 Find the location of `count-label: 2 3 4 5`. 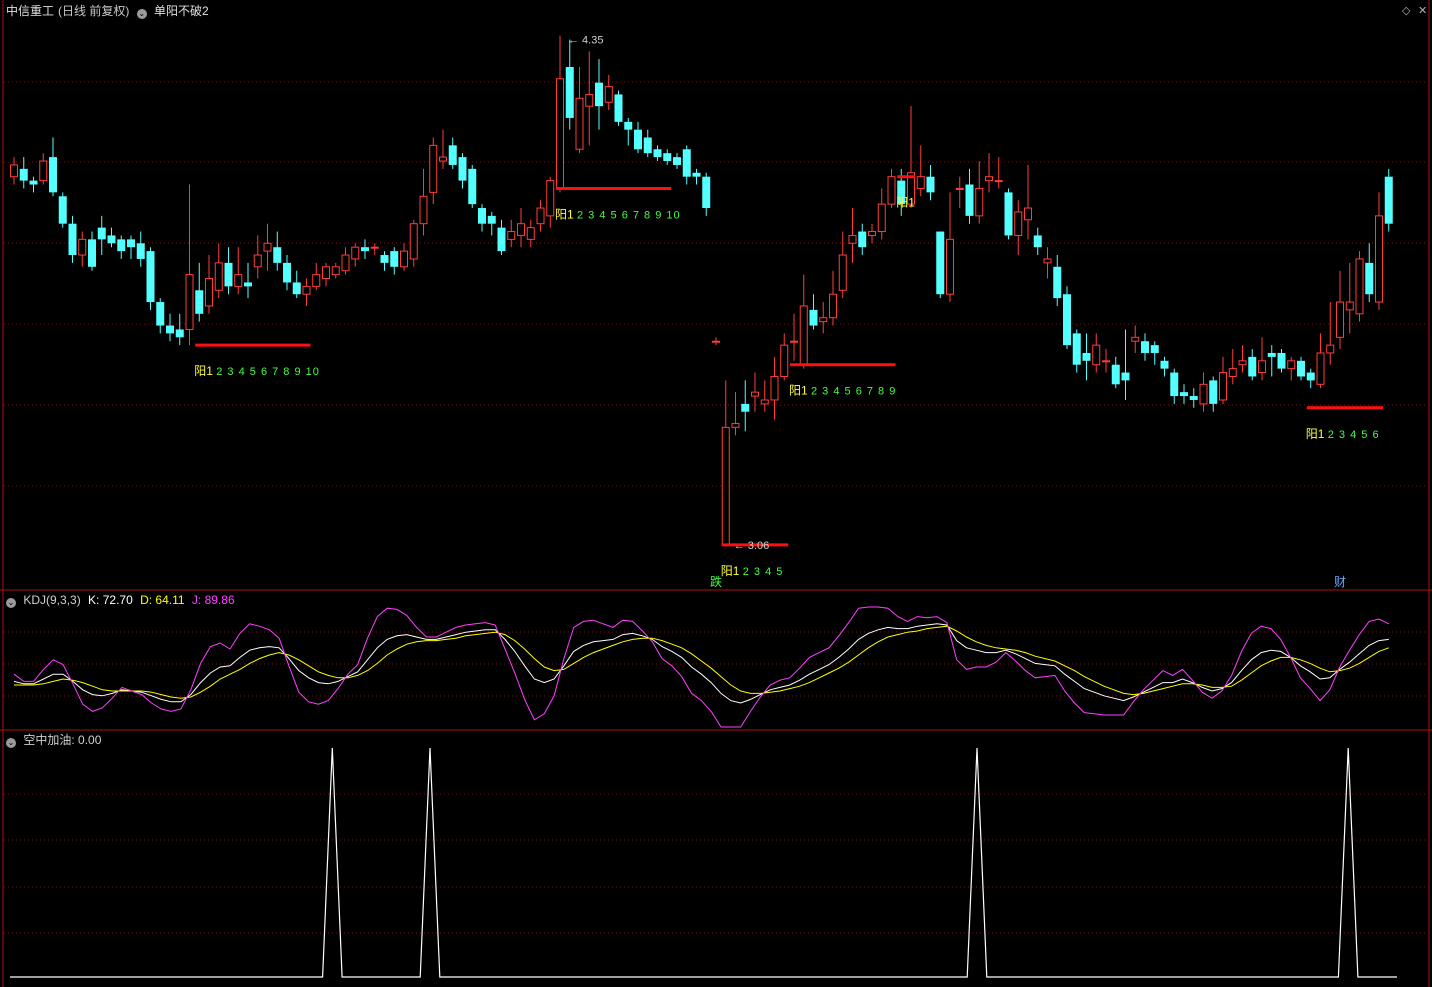

count-label: 2 3 4 5 is located at coordinates (763, 572).